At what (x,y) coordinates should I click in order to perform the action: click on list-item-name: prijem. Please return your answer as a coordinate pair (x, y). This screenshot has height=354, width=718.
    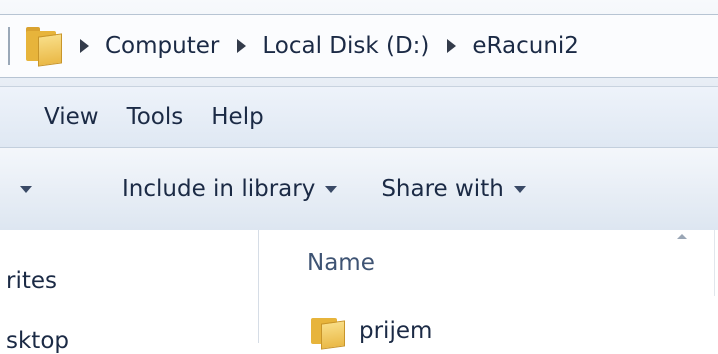
    Looking at the image, I should click on (396, 331).